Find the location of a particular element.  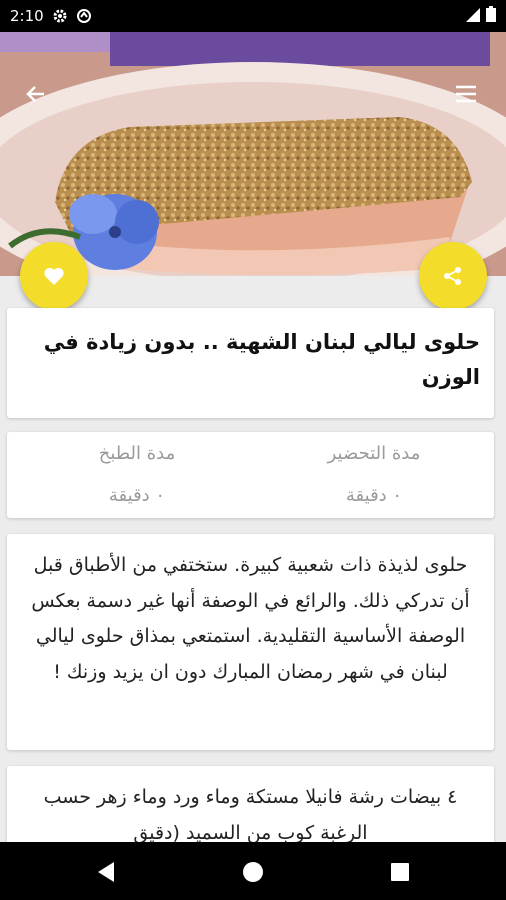

home-circle-icon is located at coordinates (253, 874).